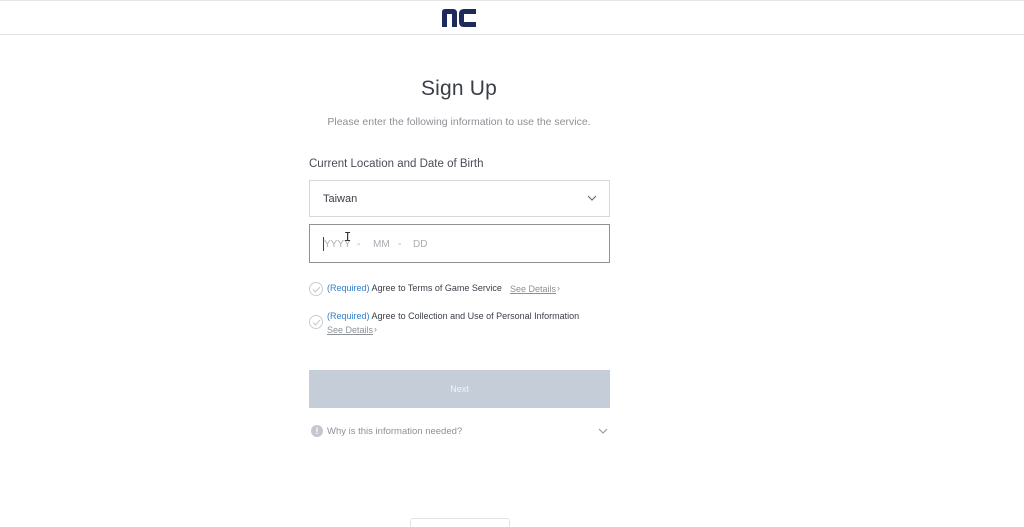 Image resolution: width=1024 pixels, height=527 pixels. What do you see at coordinates (420, 244) in the screenshot?
I see `day-placeholder: DD` at bounding box center [420, 244].